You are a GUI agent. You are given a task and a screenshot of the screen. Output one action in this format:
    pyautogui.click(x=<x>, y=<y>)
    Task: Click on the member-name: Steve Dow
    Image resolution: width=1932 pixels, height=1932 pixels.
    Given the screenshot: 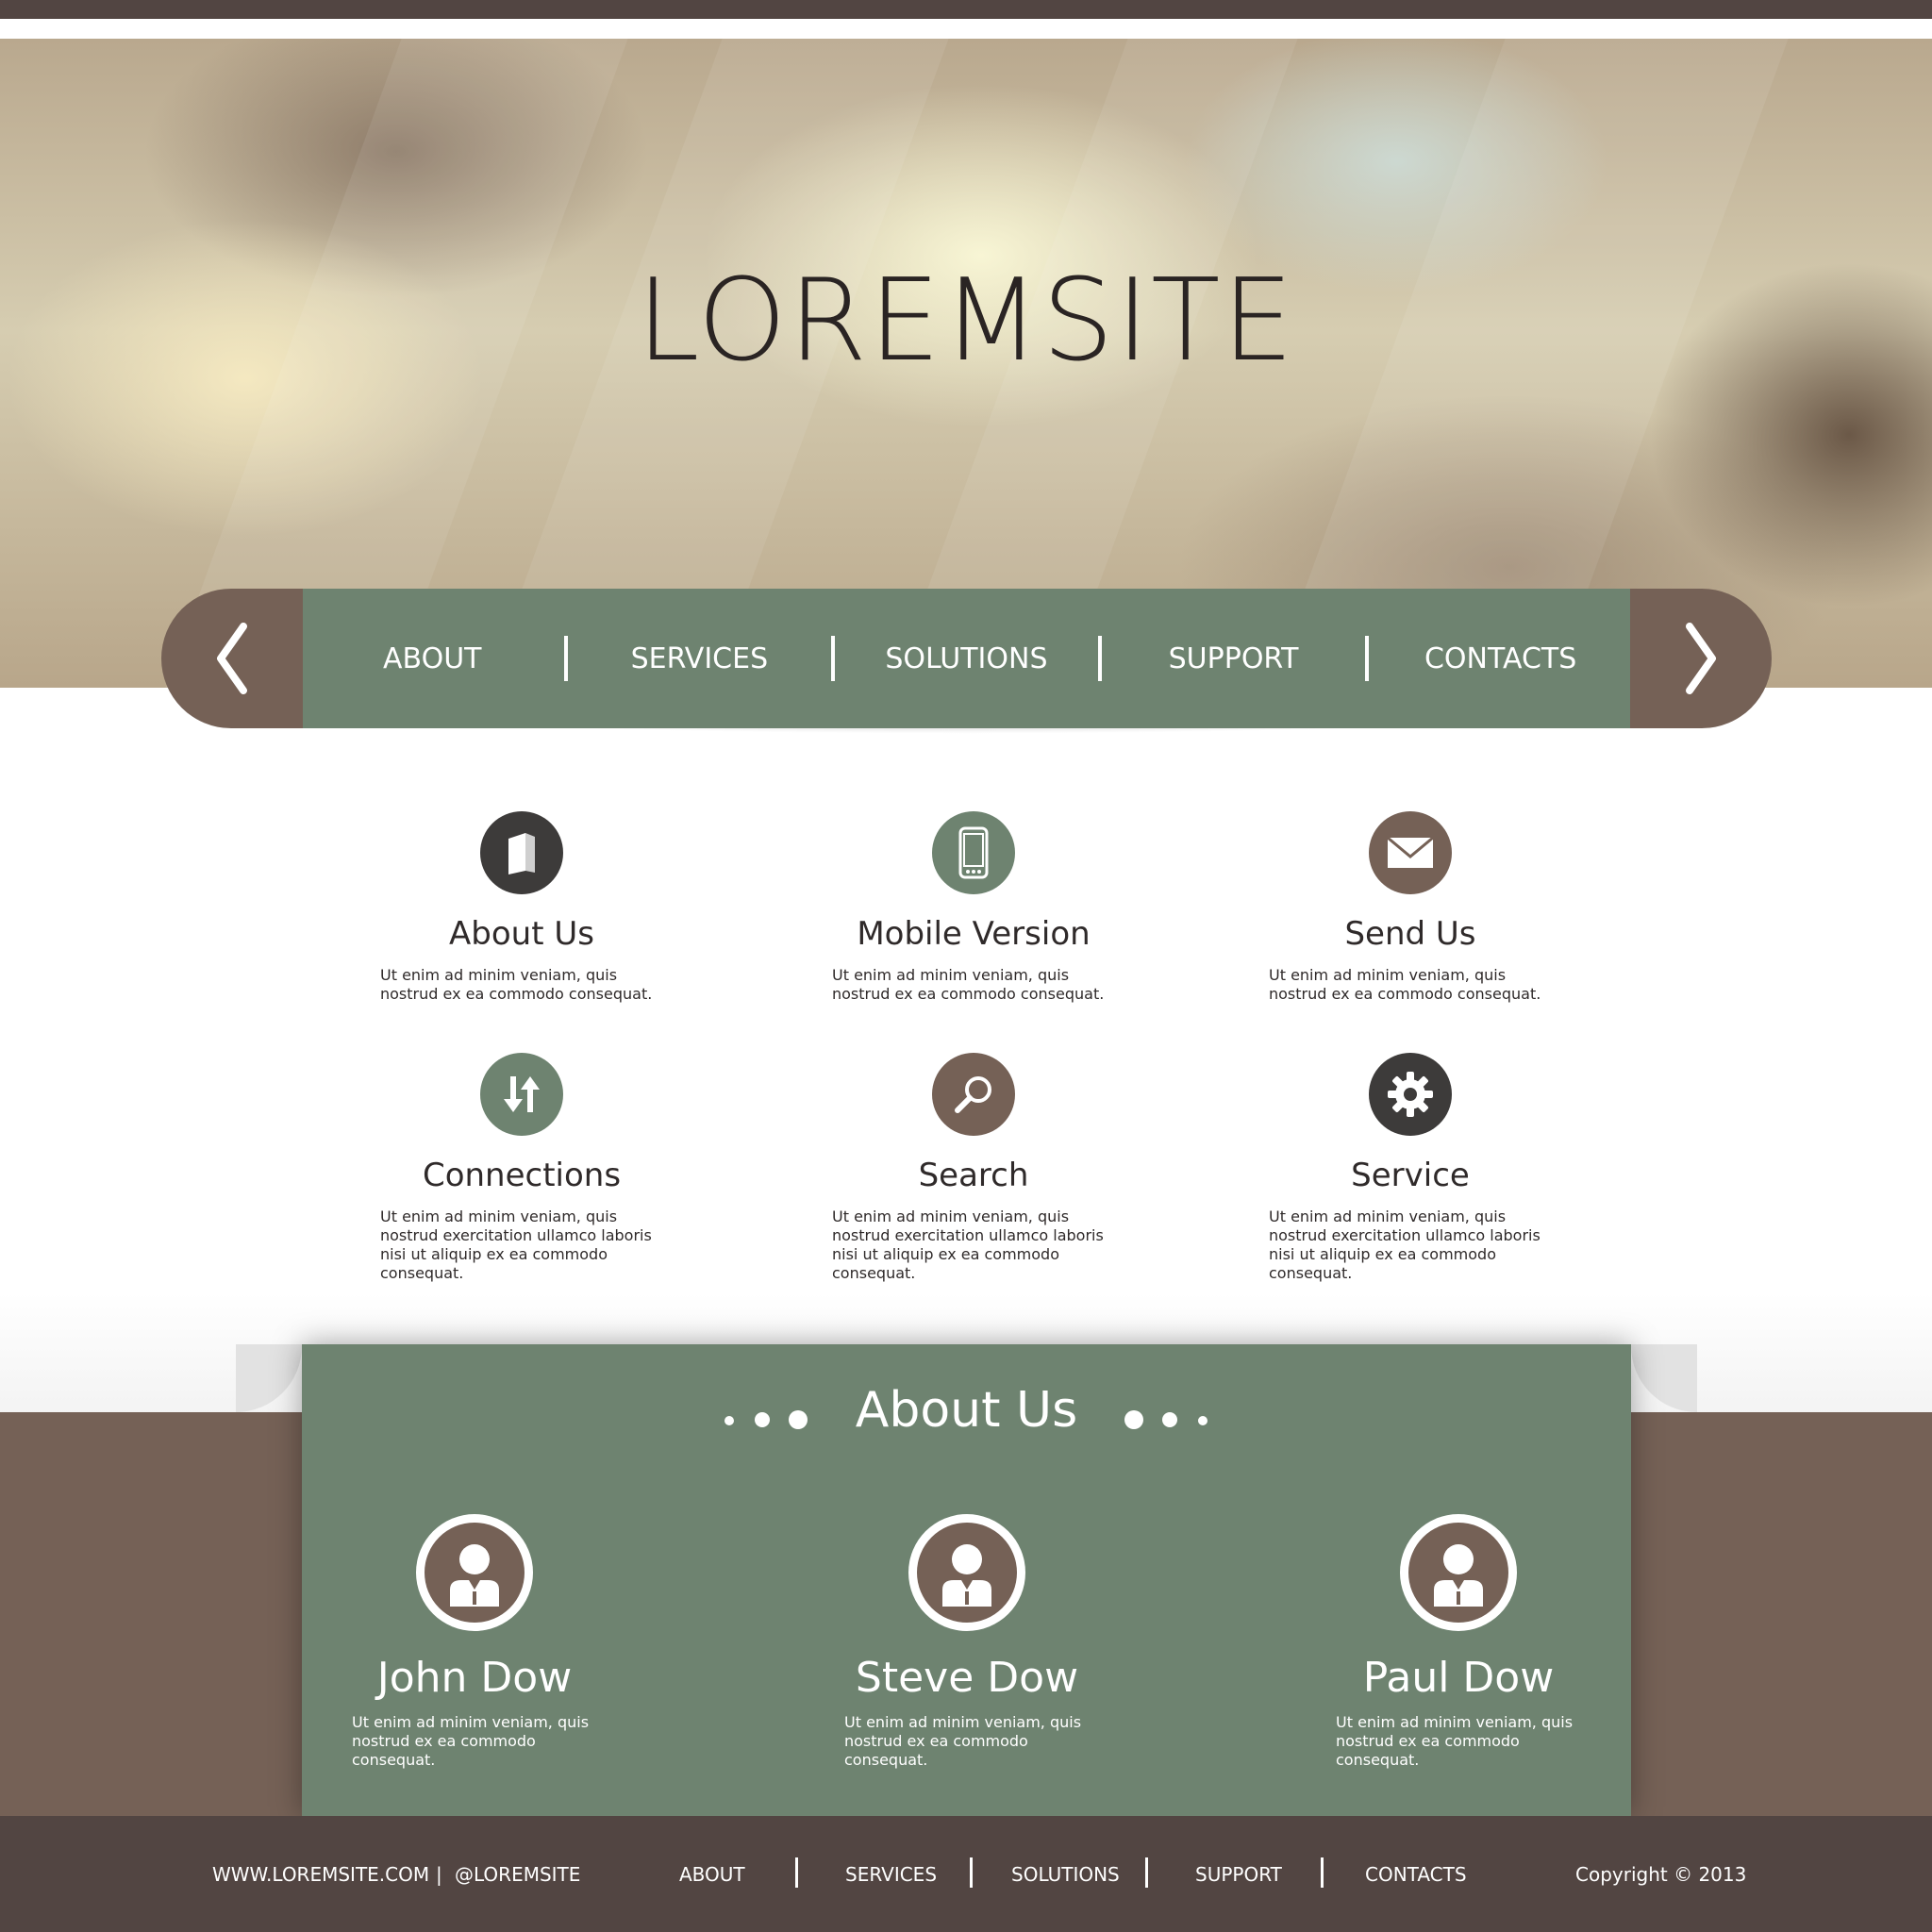 What is the action you would take?
    pyautogui.click(x=967, y=1678)
    